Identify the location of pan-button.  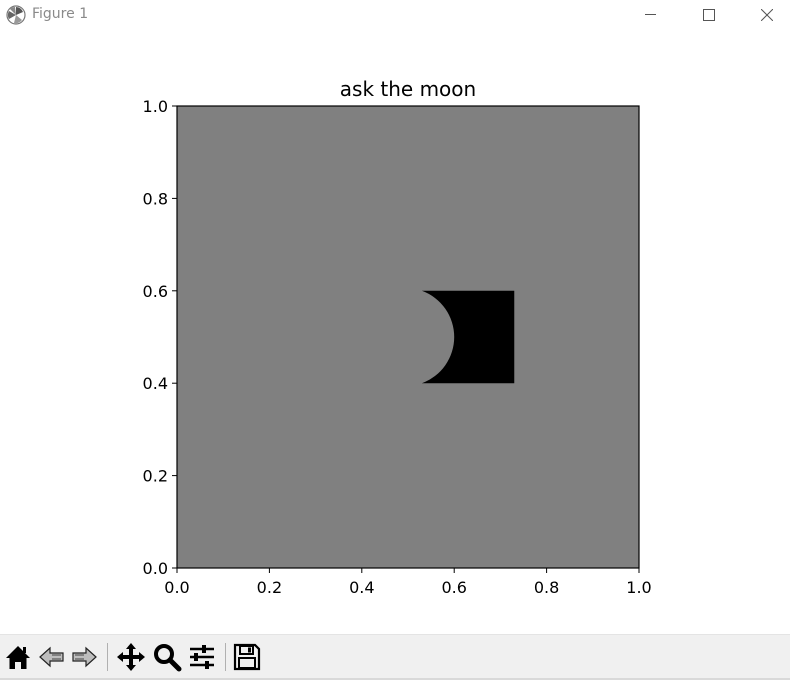
(131, 657).